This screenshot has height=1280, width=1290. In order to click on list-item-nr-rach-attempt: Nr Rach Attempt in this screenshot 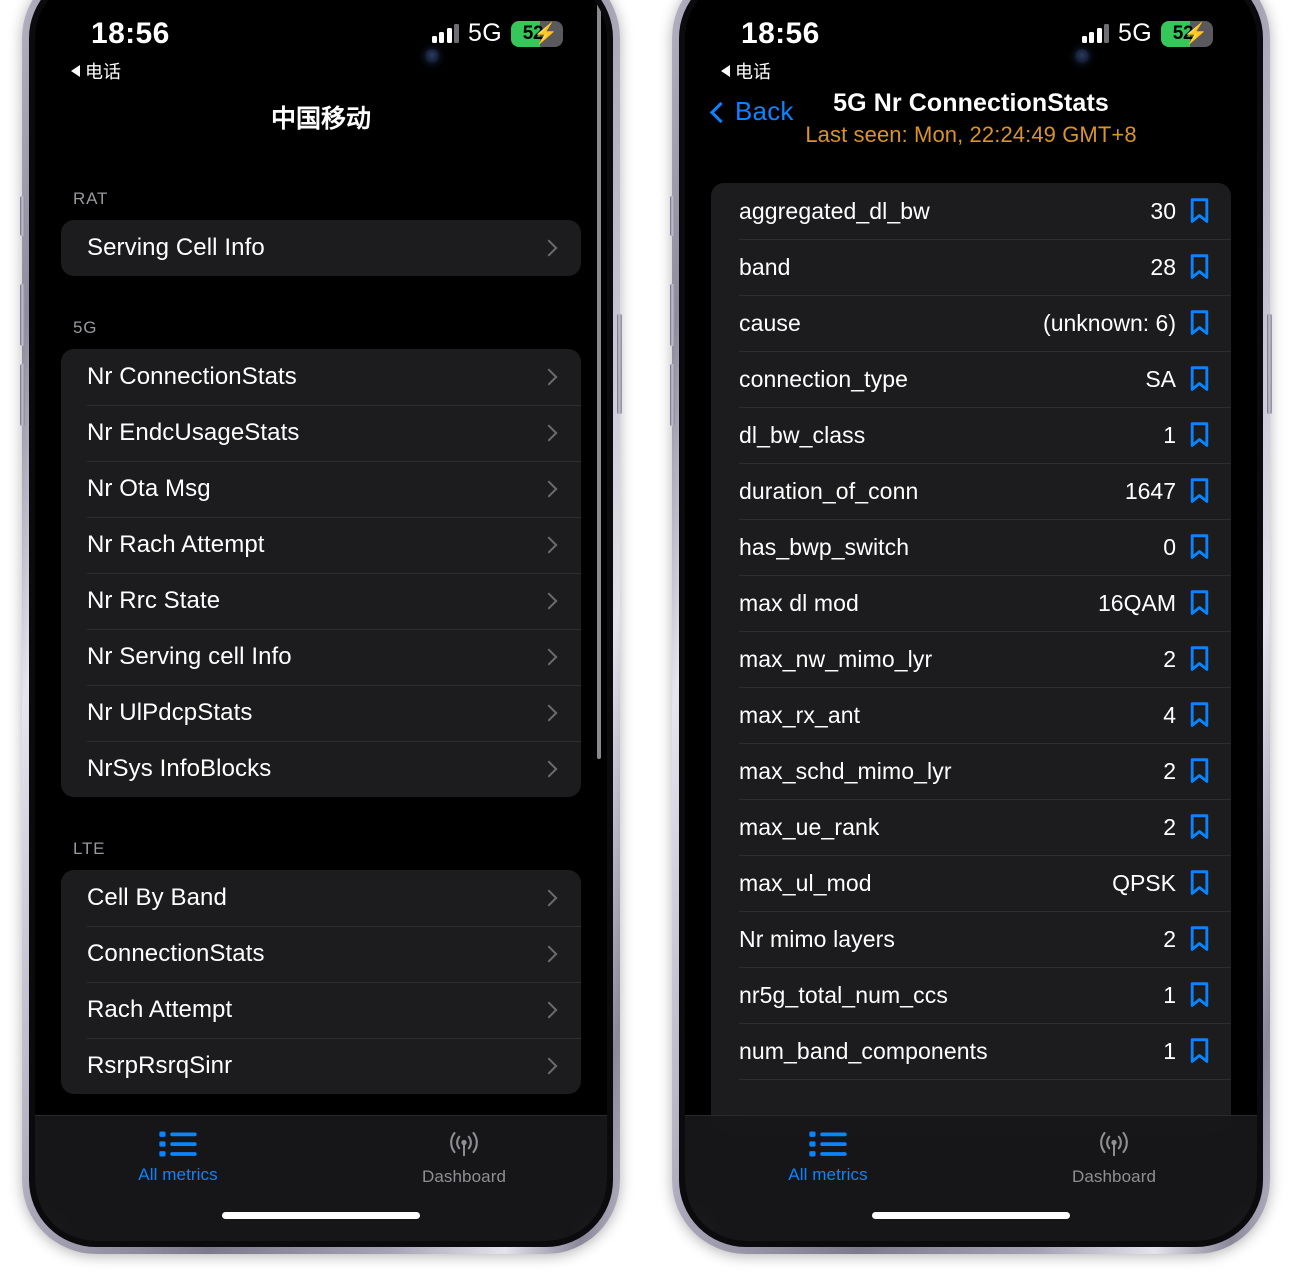, I will do `click(321, 545)`.